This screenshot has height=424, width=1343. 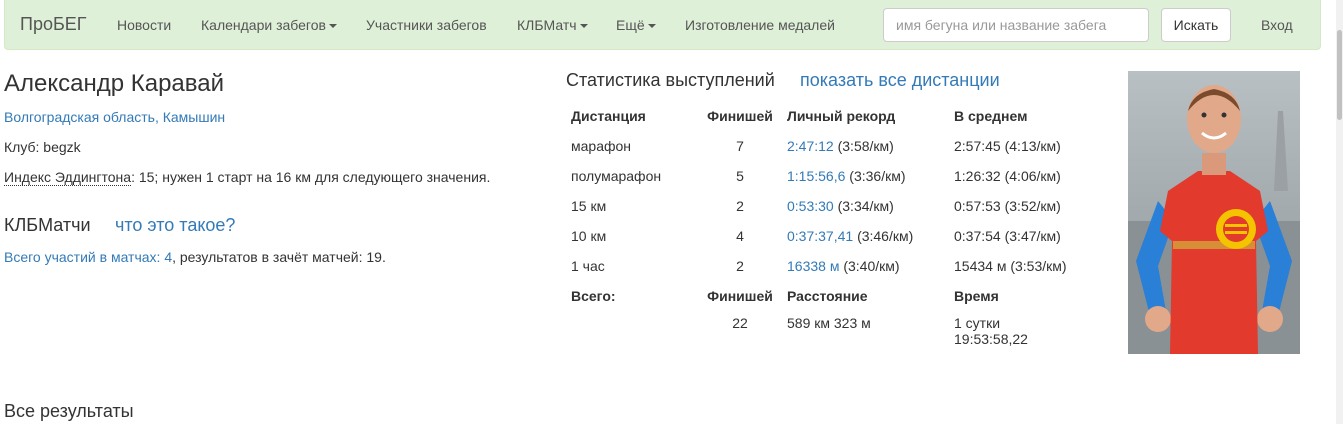 What do you see at coordinates (991, 339) in the screenshot?
I see `totals-time-hms: 19:53:58,22` at bounding box center [991, 339].